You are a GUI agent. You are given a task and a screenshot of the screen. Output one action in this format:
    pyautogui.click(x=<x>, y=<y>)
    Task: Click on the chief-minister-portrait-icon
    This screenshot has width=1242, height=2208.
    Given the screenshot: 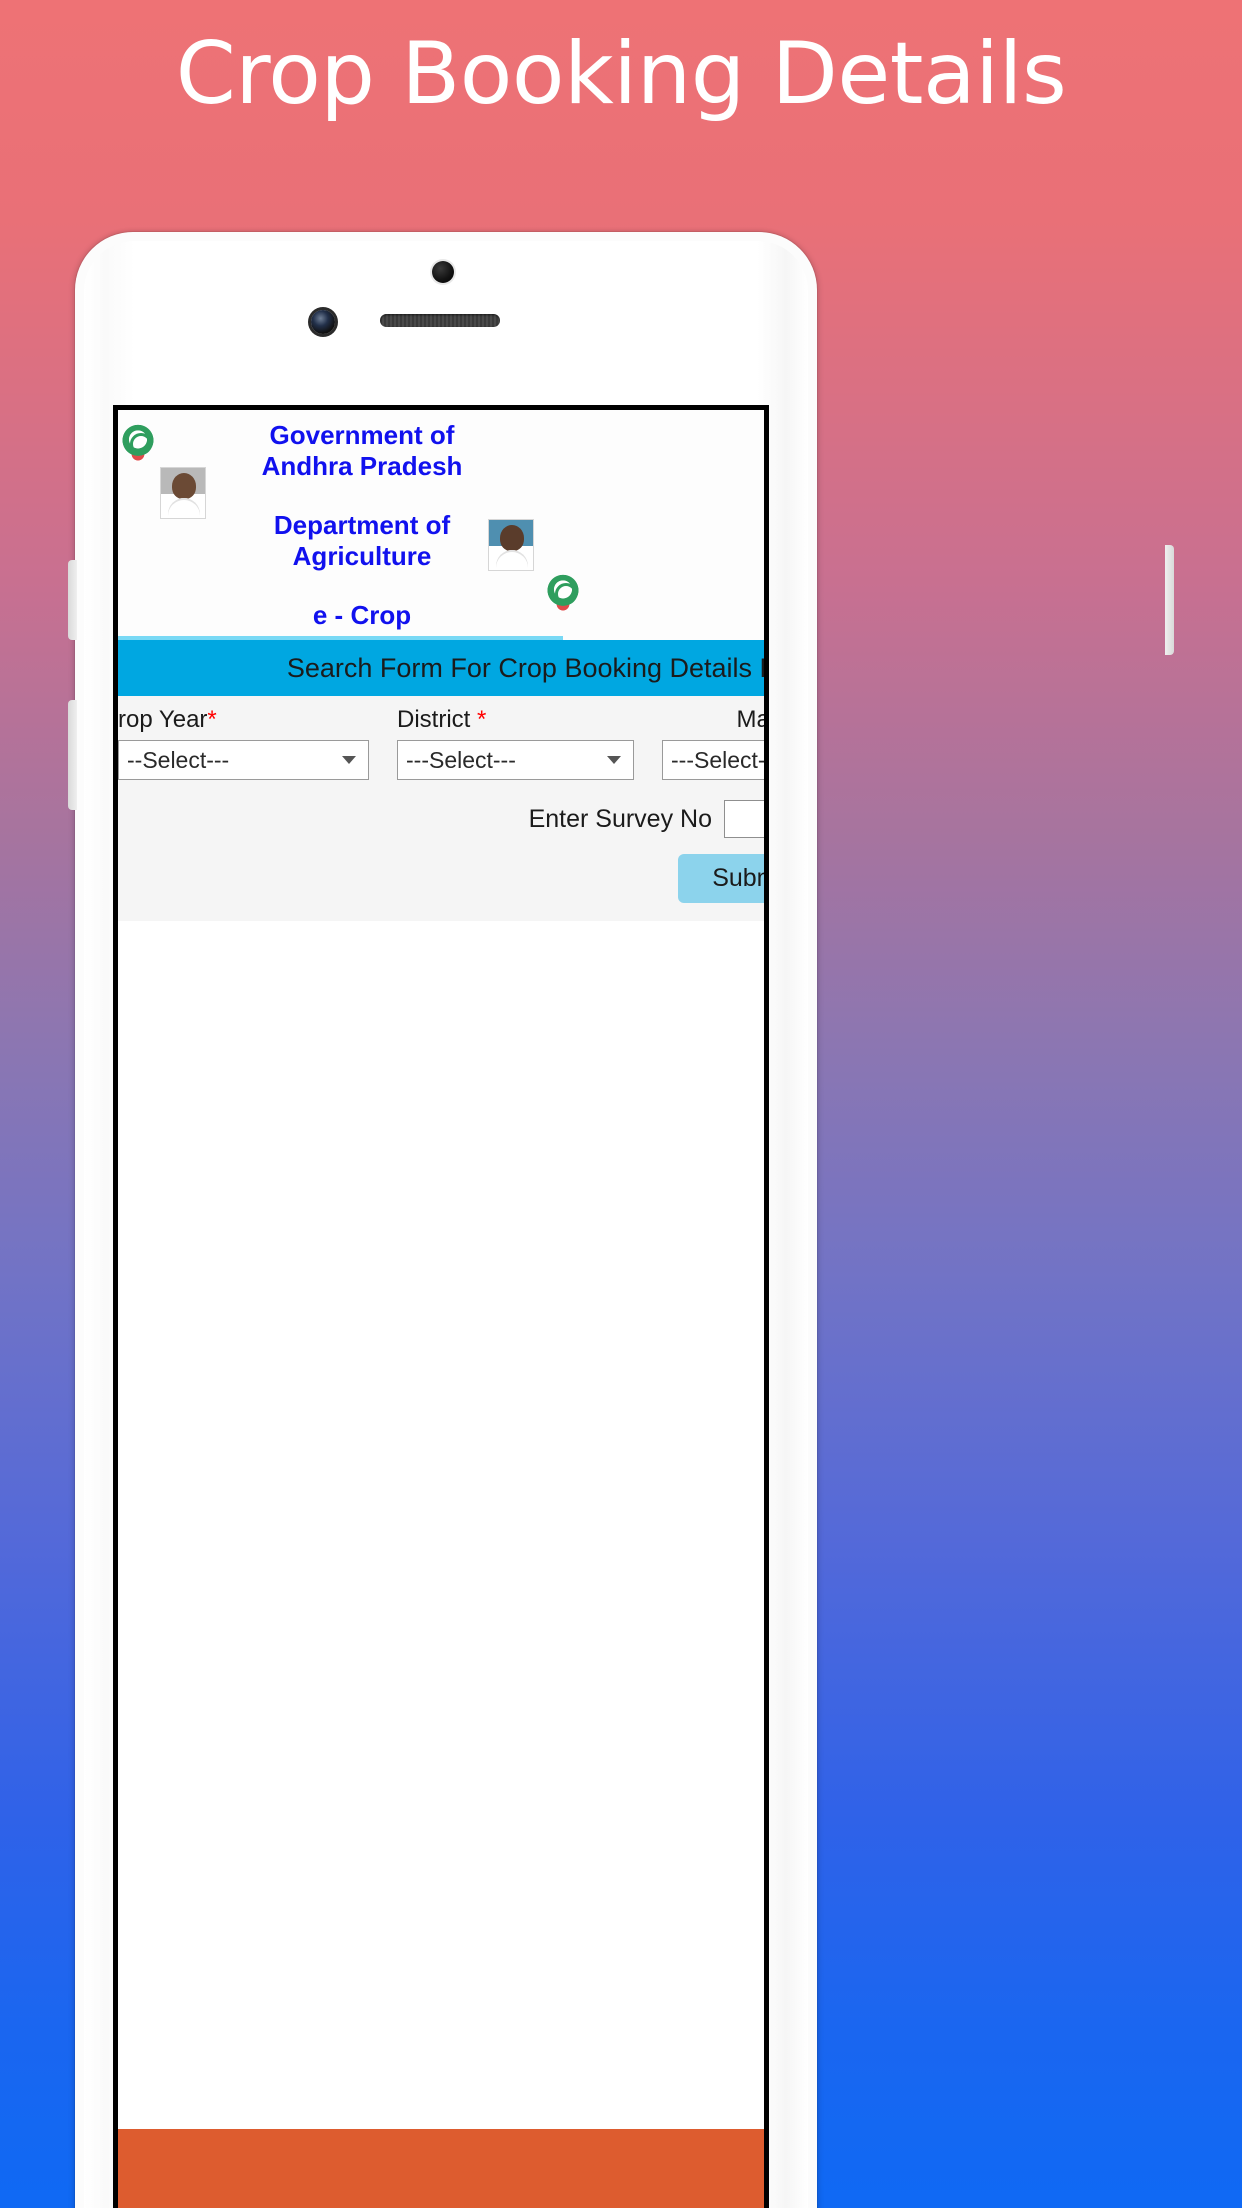 What is the action you would take?
    pyautogui.click(x=183, y=493)
    